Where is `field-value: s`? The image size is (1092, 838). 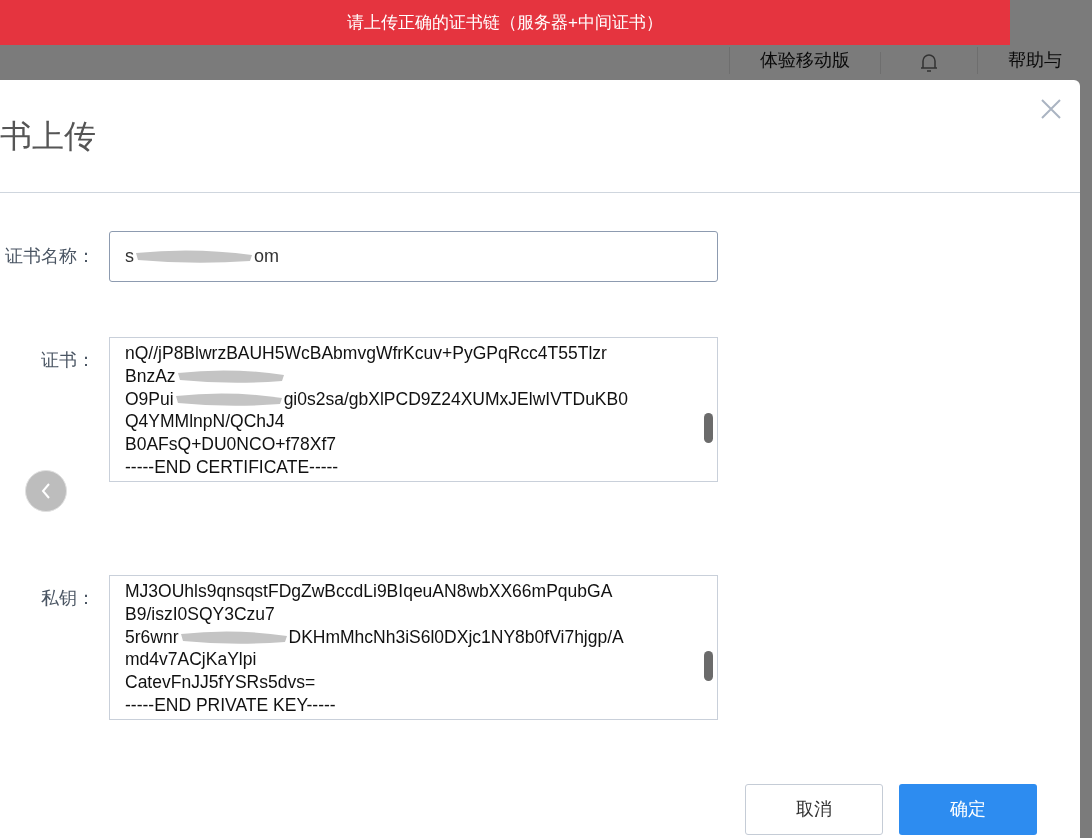 field-value: s is located at coordinates (129, 256).